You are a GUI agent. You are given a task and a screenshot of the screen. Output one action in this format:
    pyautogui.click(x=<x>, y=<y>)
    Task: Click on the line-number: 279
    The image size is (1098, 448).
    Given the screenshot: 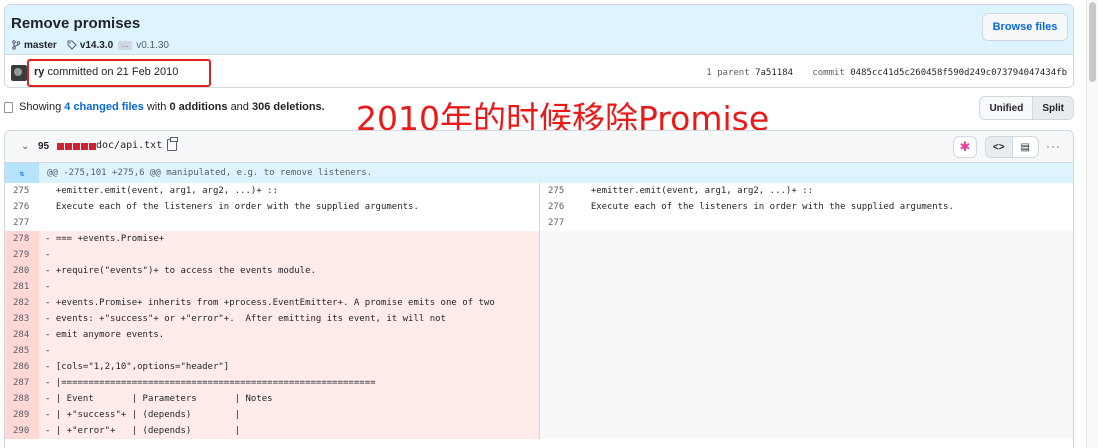 What is the action you would take?
    pyautogui.click(x=22, y=255)
    